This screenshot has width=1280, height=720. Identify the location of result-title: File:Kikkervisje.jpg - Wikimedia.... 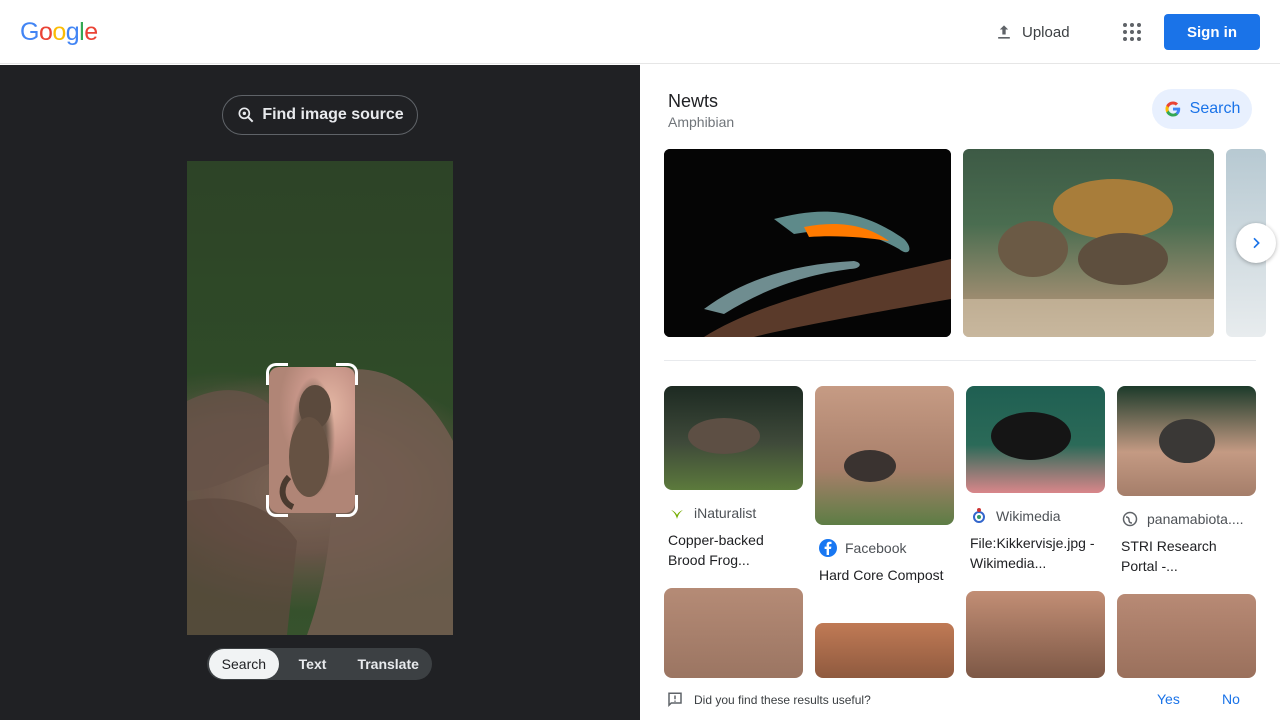
(1035, 553).